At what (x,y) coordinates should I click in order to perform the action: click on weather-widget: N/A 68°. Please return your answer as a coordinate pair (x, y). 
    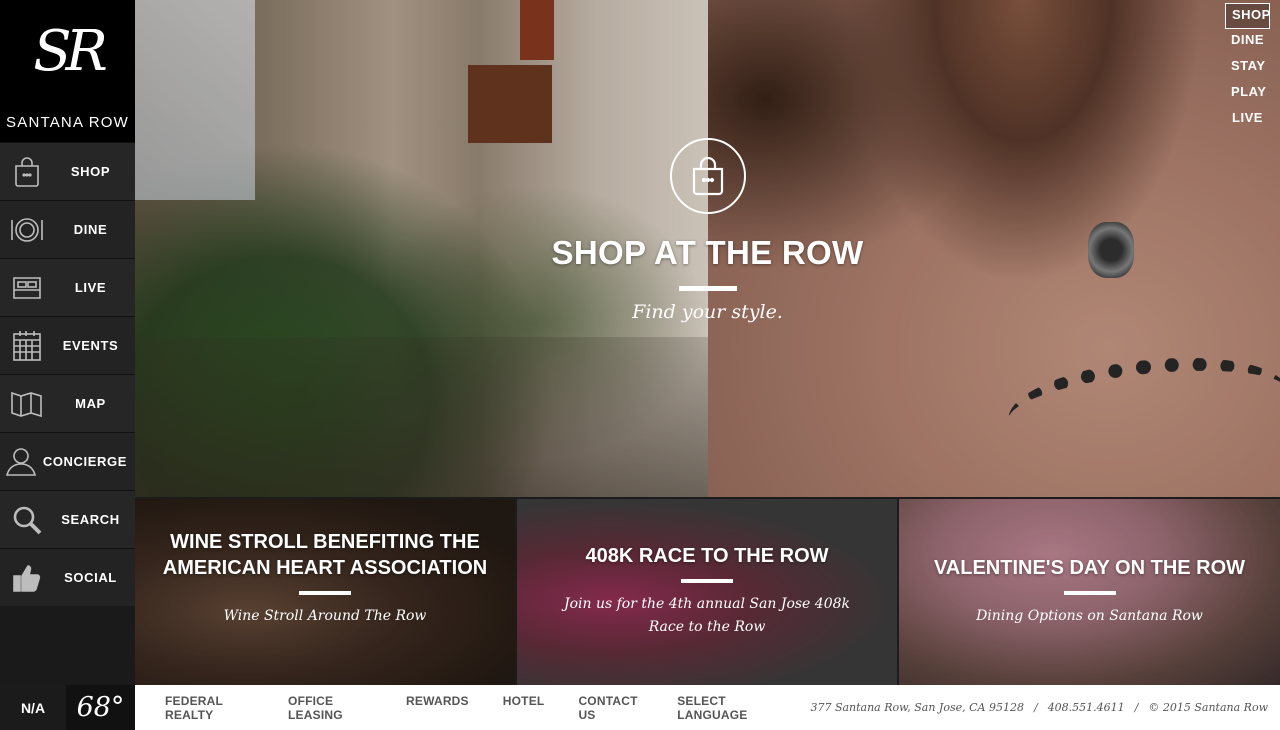
    Looking at the image, I should click on (67, 707).